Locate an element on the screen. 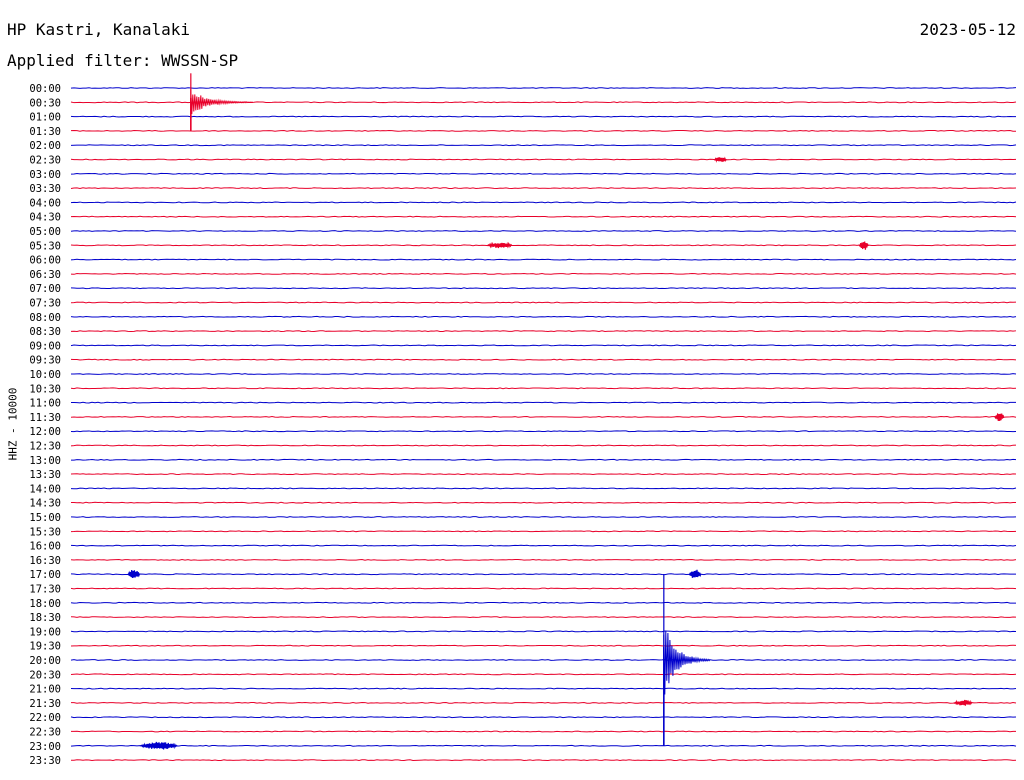 The width and height of the screenshot is (1024, 780). time-tick-label: 08:00 is located at coordinates (45, 318).